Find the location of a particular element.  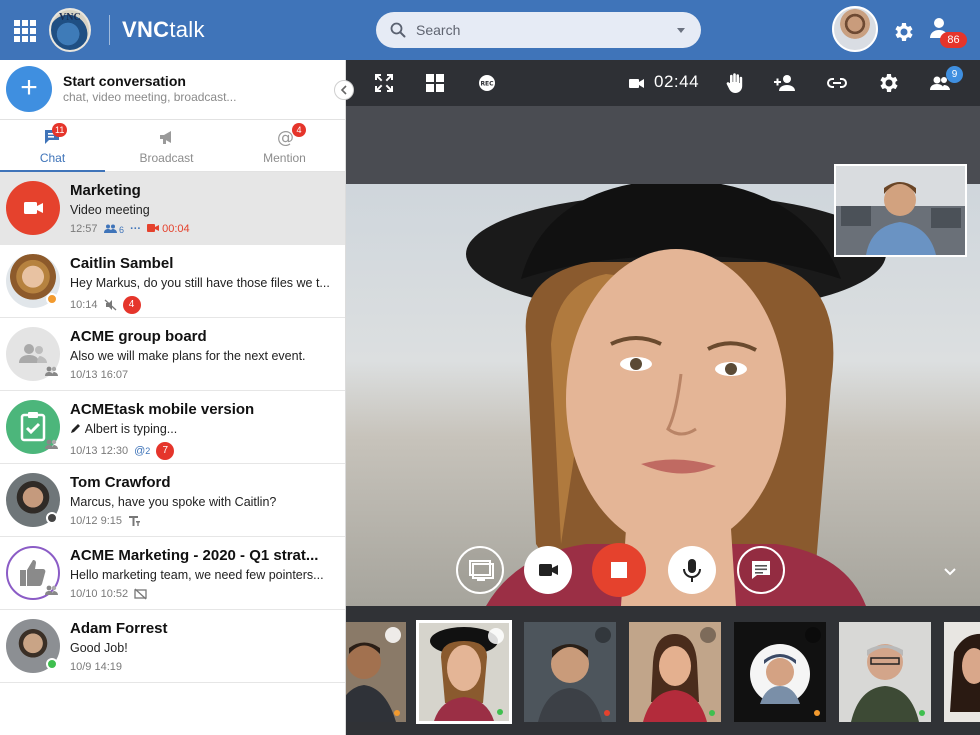

conversation-time: 10/13 16:07 is located at coordinates (99, 375).